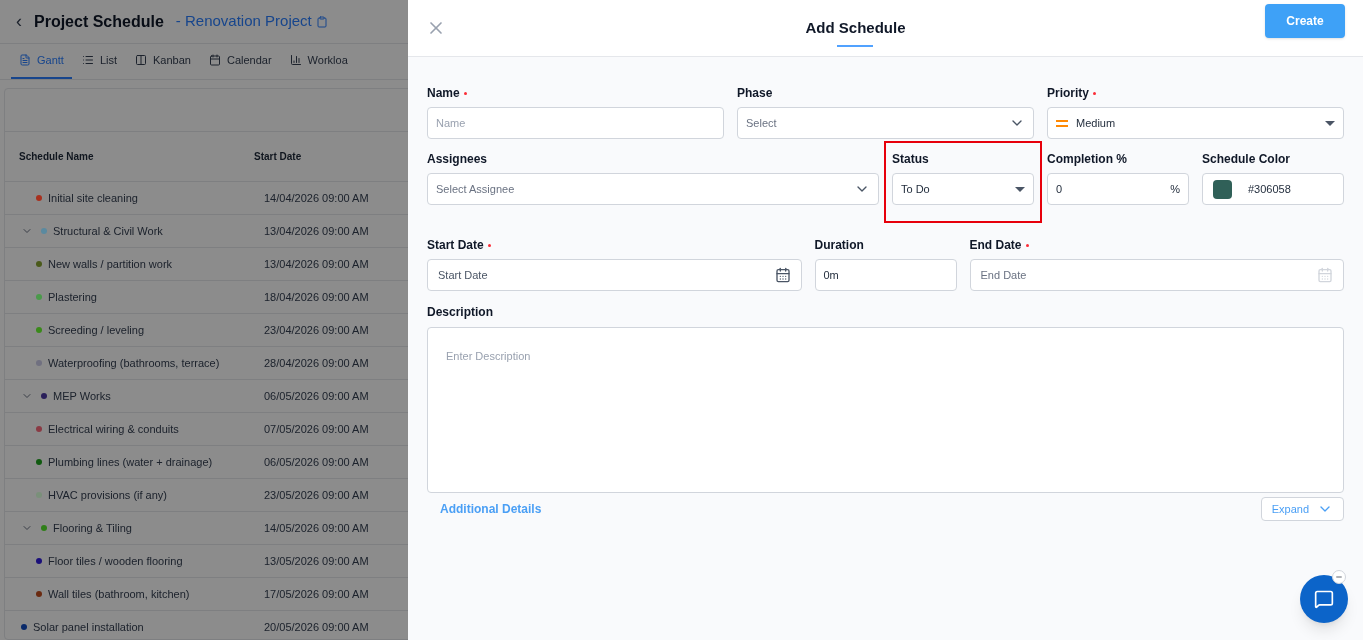 The width and height of the screenshot is (1363, 640). Describe the element at coordinates (614, 275) in the screenshot. I see `date-input: Start Date` at that location.